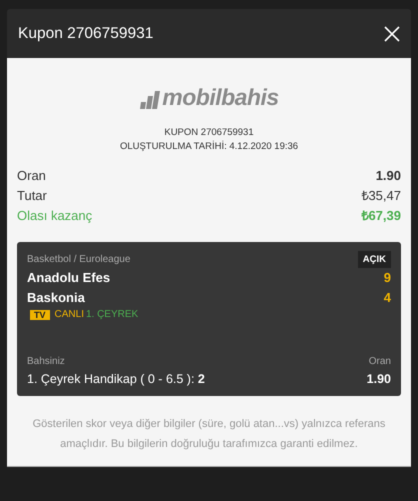 Image resolution: width=418 pixels, height=501 pixels. I want to click on summary-value: ₺67,39, so click(381, 216).